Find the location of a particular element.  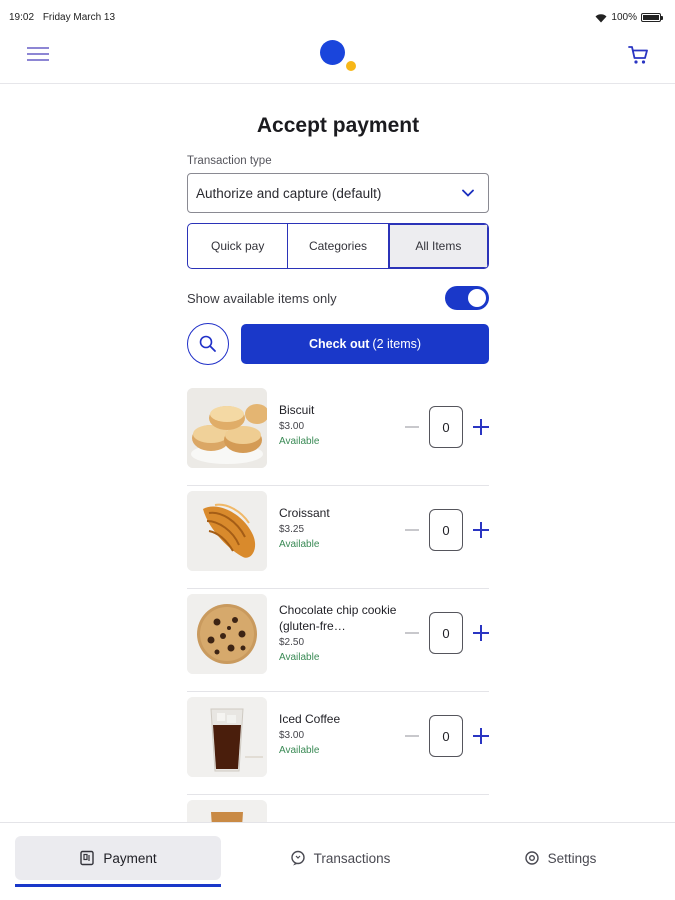

toggle-knob is located at coordinates (477, 298).